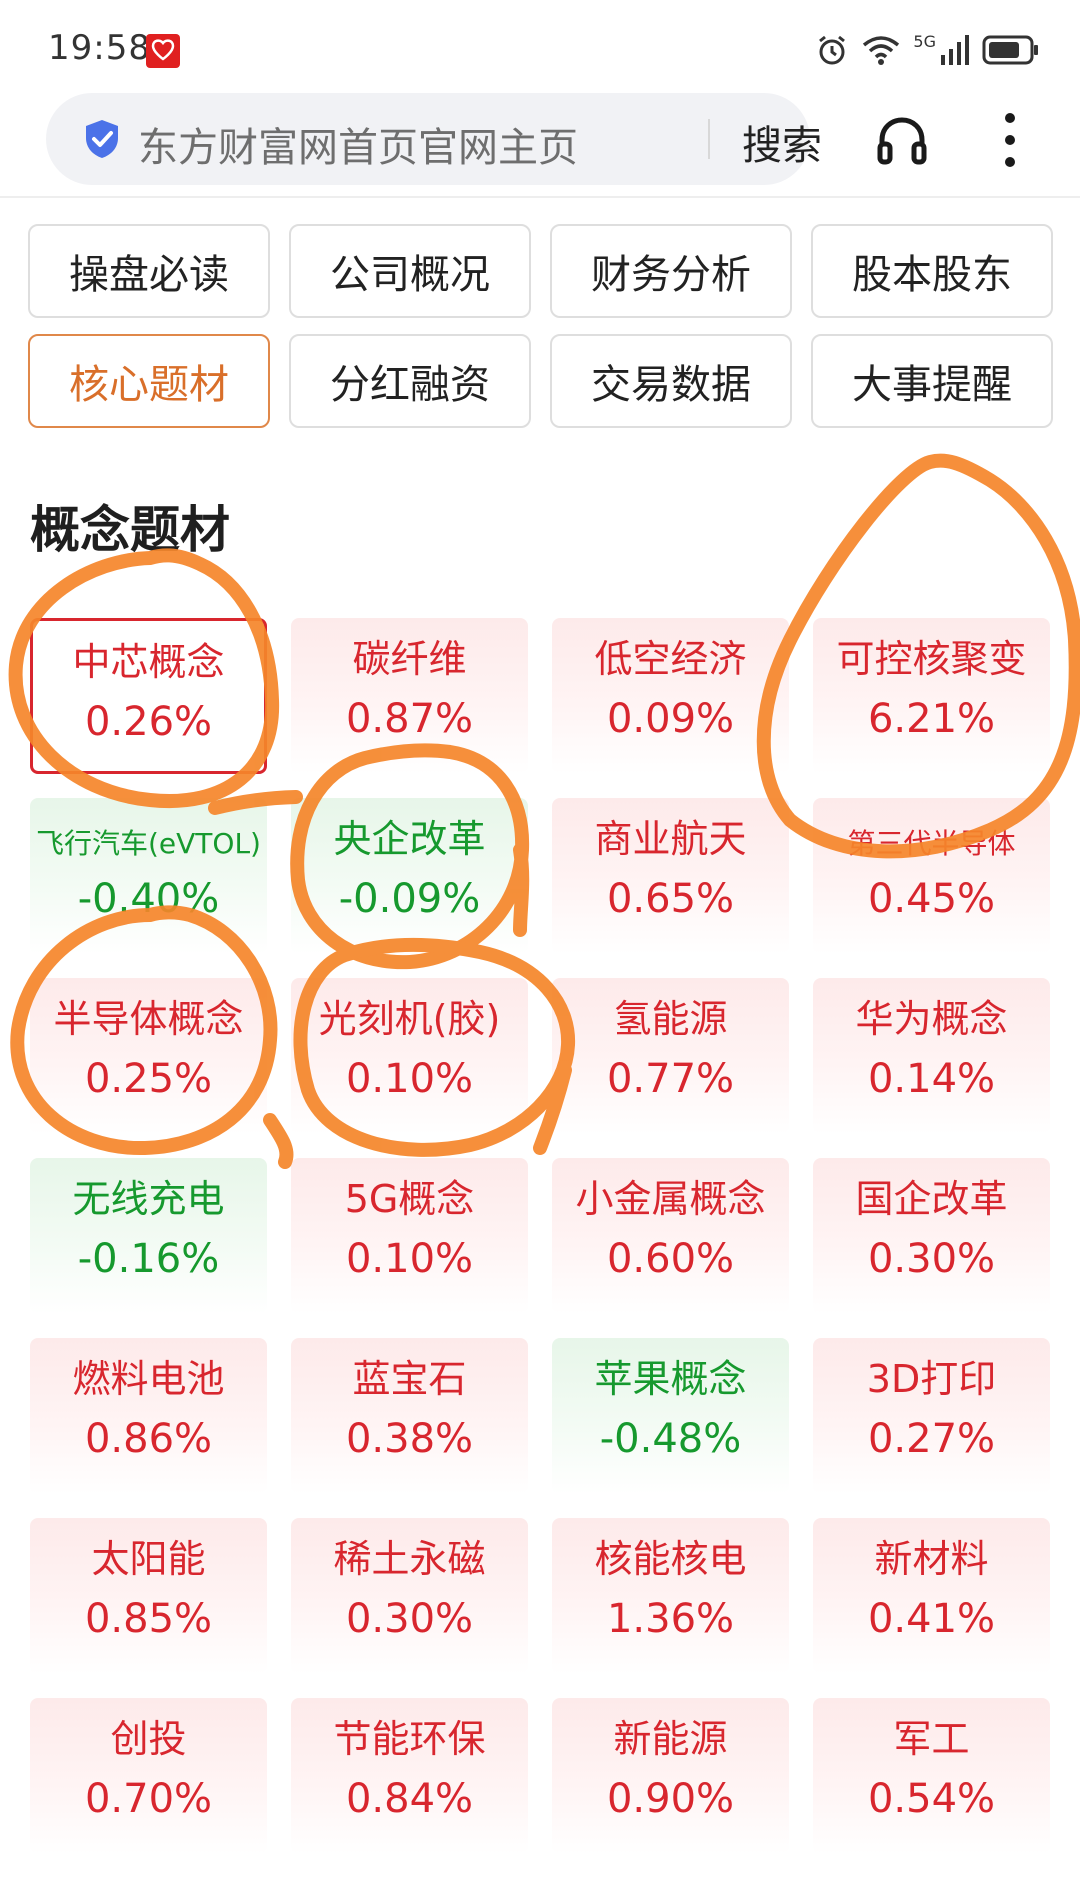 The image size is (1080, 1901). What do you see at coordinates (409, 659) in the screenshot?
I see `concept-name: 碳纤维` at bounding box center [409, 659].